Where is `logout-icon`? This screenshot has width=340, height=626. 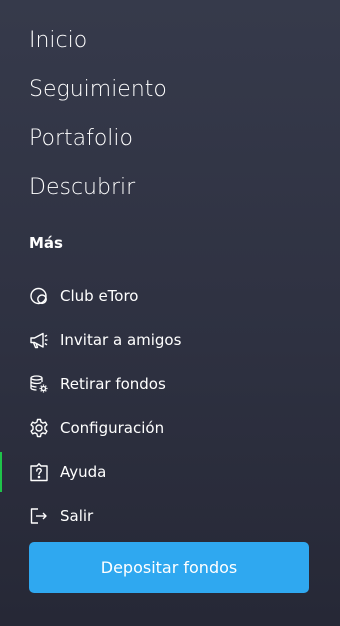
logout-icon is located at coordinates (39, 516).